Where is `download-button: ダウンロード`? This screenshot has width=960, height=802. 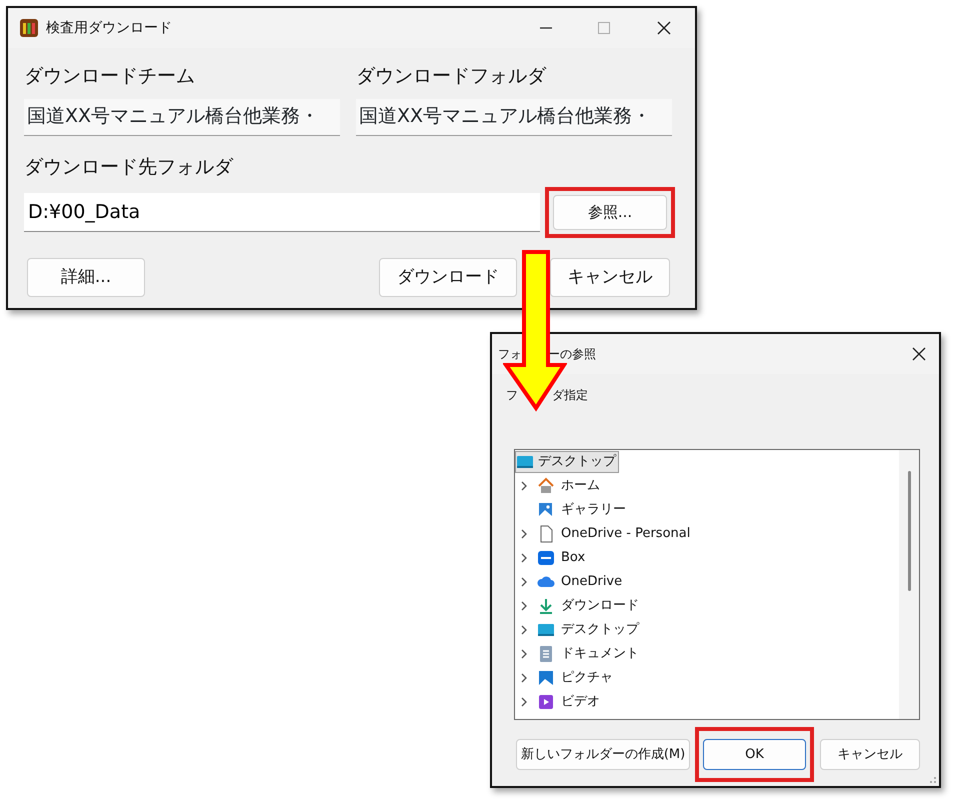 download-button: ダウンロード is located at coordinates (448, 277).